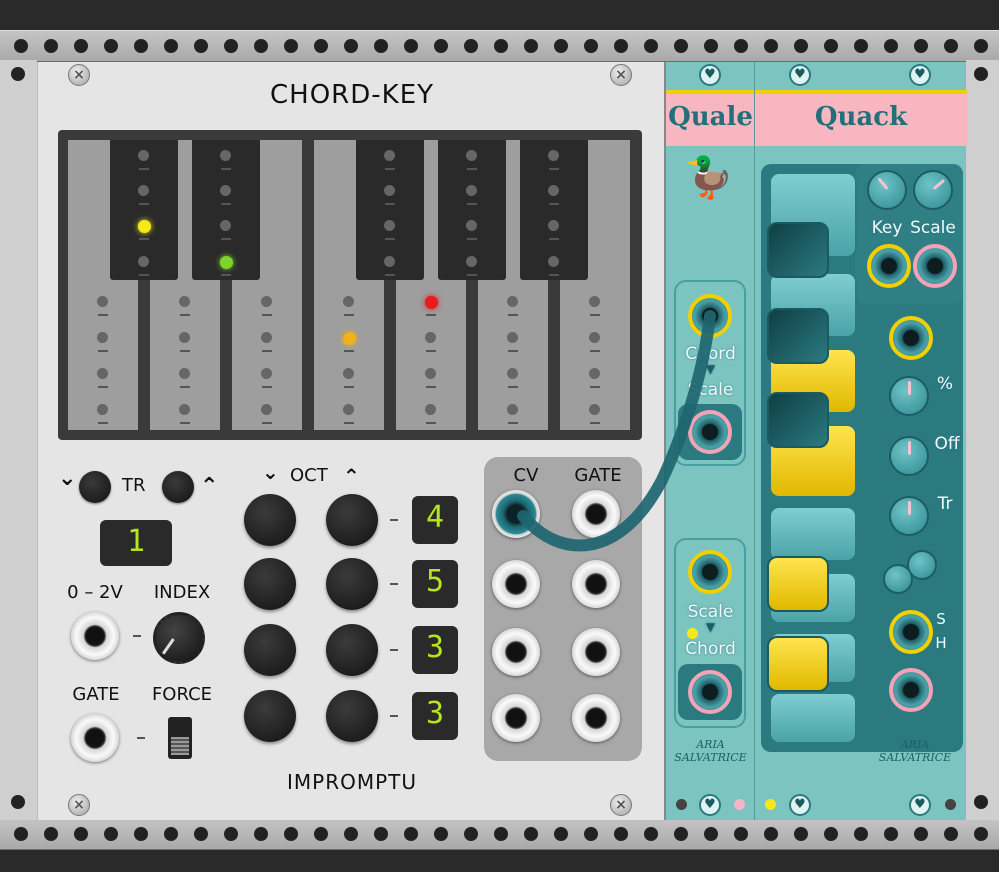  What do you see at coordinates (911, 338) in the screenshot?
I see `cv-input-jack` at bounding box center [911, 338].